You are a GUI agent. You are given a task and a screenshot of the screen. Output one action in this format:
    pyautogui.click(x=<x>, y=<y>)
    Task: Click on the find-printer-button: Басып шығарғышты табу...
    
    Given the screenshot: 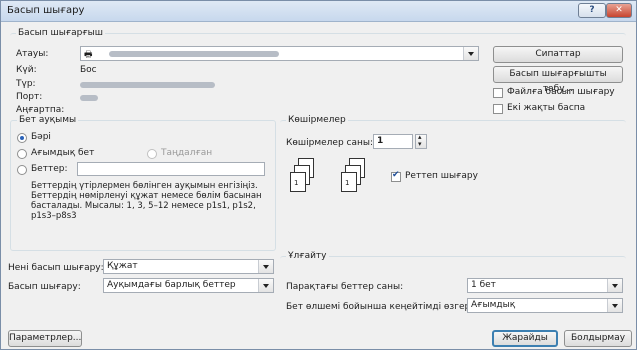 What is the action you would take?
    pyautogui.click(x=558, y=80)
    